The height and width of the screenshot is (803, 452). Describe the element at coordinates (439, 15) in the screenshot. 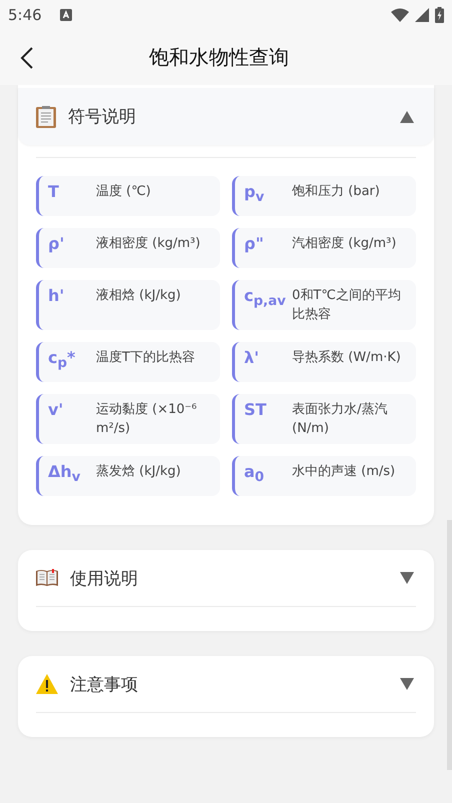

I see `battery-icon` at that location.